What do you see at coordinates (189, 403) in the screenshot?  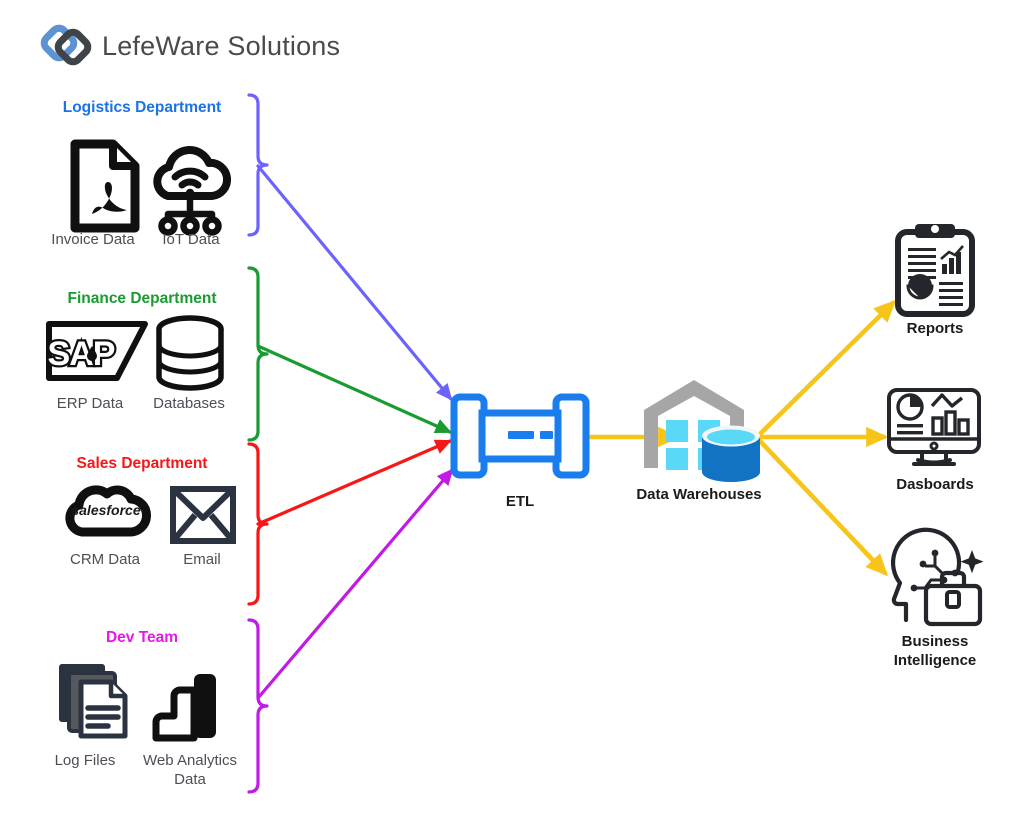 I see `item-label-databases: Databases` at bounding box center [189, 403].